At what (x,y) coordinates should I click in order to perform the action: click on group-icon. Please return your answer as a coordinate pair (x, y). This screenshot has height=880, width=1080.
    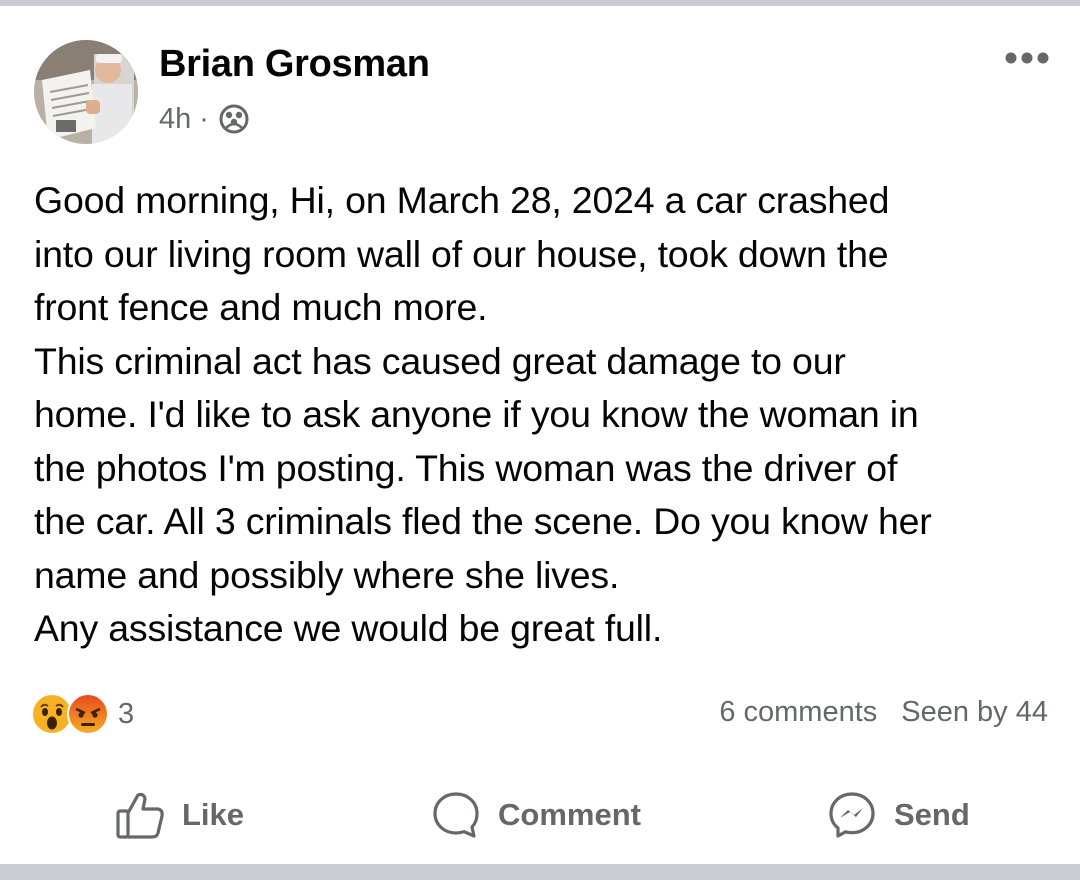
    Looking at the image, I should click on (234, 119).